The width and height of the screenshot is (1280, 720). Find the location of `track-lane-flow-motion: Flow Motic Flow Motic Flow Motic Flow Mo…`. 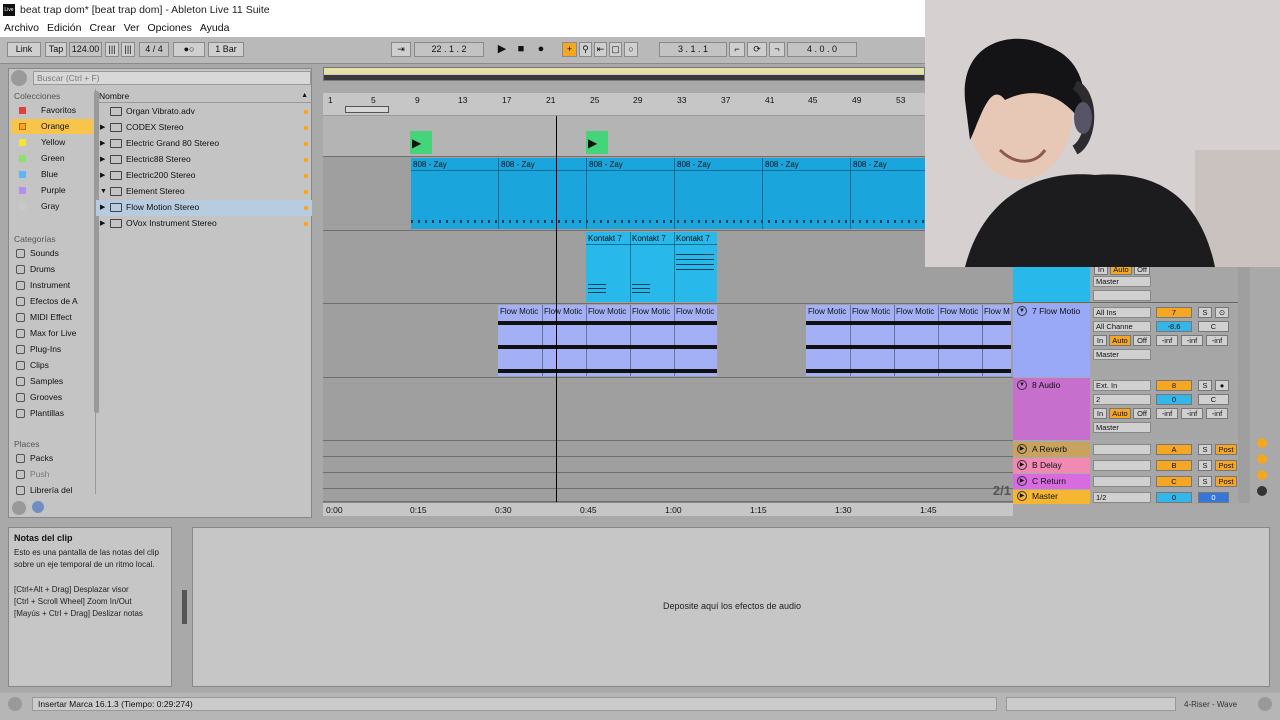

track-lane-flow-motion: Flow Motic Flow Motic Flow Motic Flow Mo… is located at coordinates (668, 341).